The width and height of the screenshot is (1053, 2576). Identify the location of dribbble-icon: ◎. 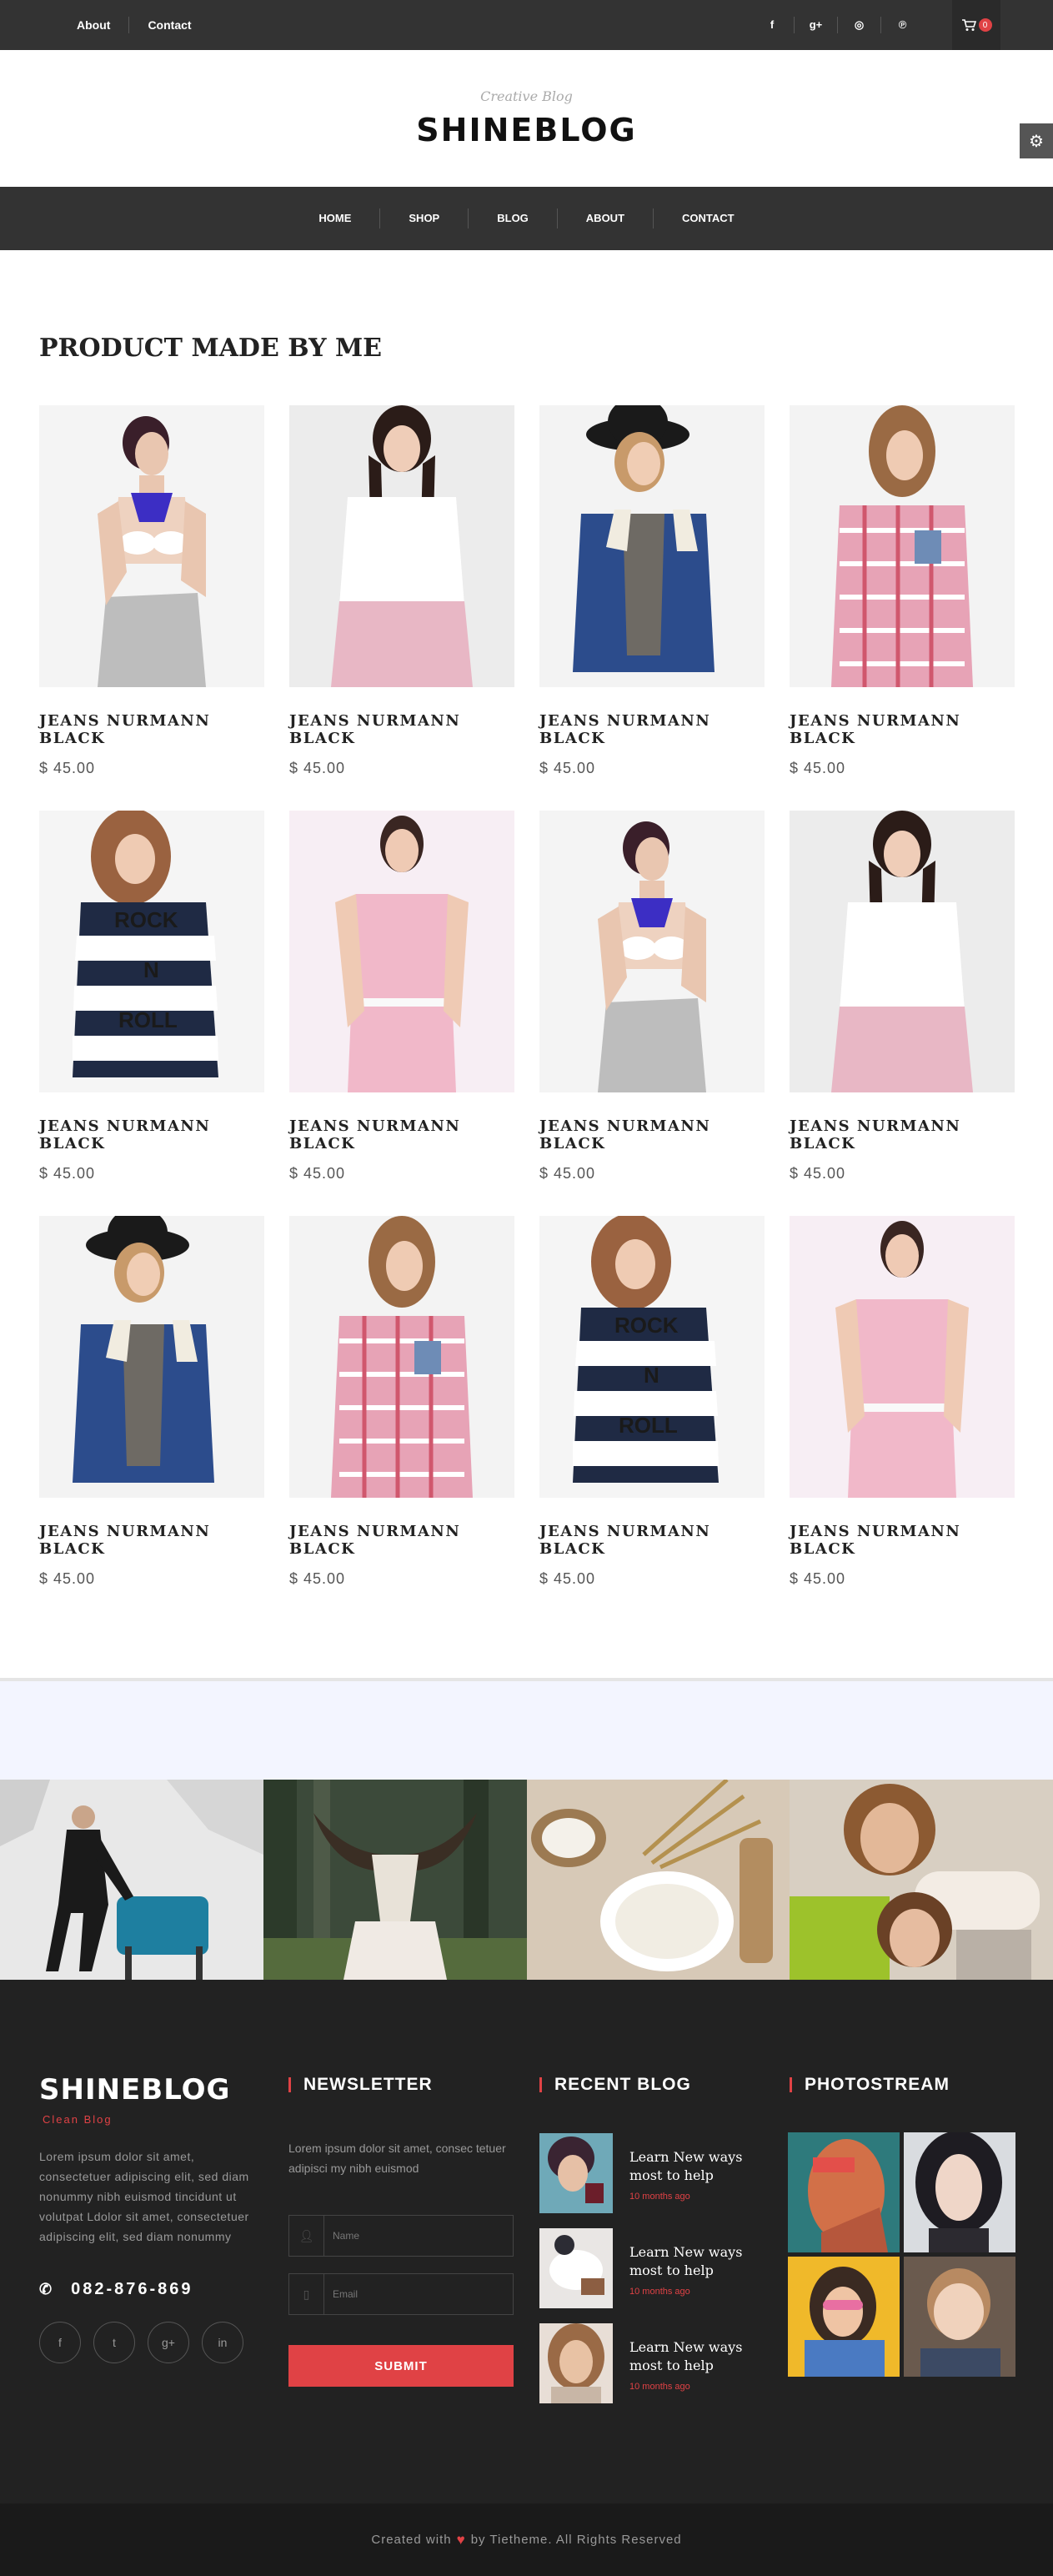
(859, 25).